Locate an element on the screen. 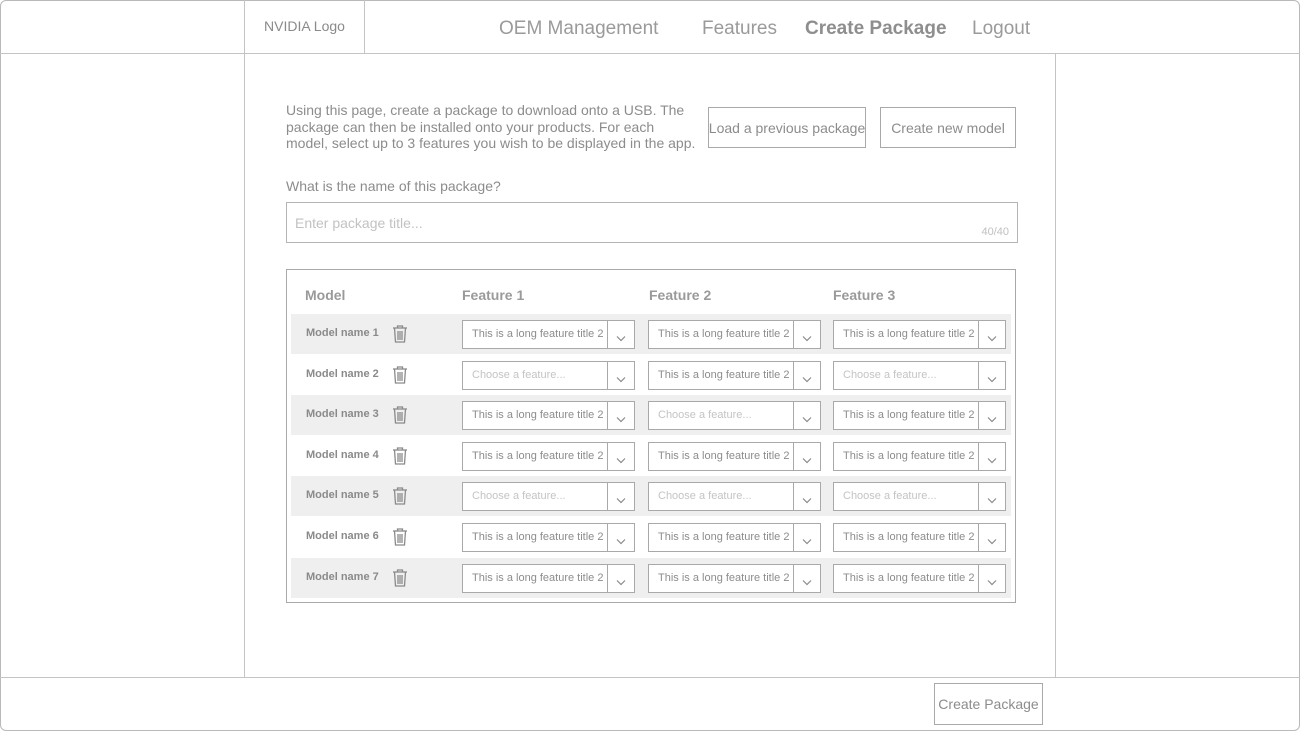  create-new-model-button: Create new model is located at coordinates (948, 127).